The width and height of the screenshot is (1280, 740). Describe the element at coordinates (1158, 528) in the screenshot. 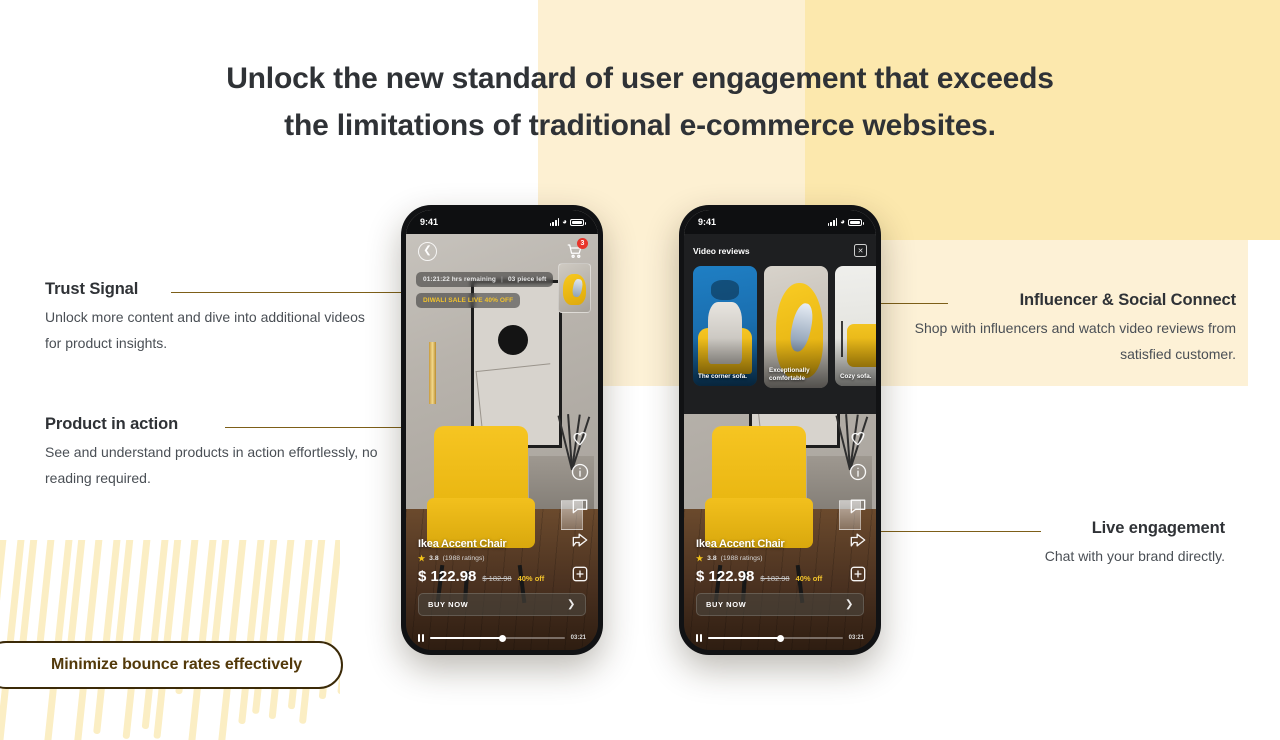

I see `callout-title: Live engagement` at that location.